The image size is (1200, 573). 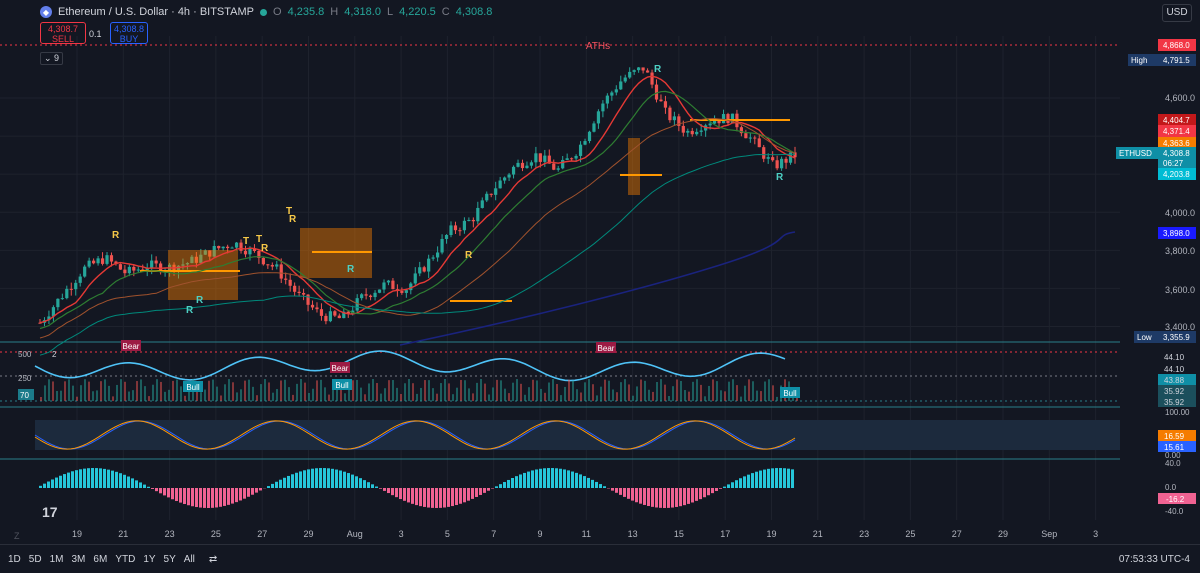 I want to click on date-range-icon: ⇄, so click(x=213, y=559).